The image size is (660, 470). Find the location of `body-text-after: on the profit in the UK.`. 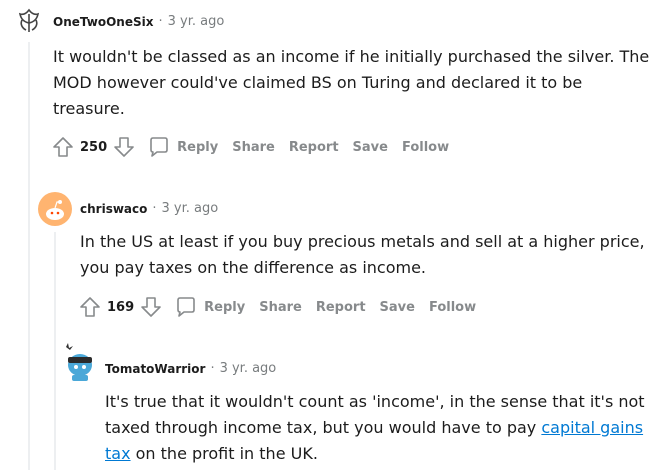

body-text-after: on the profit in the UK. is located at coordinates (224, 453).